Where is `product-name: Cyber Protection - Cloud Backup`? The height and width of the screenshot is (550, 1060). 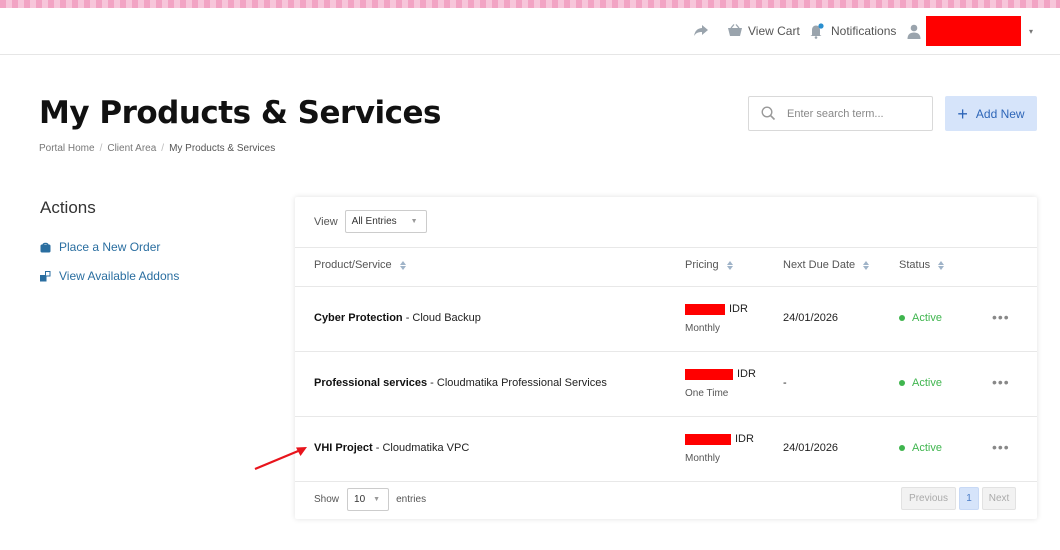 product-name: Cyber Protection - Cloud Backup is located at coordinates (397, 318).